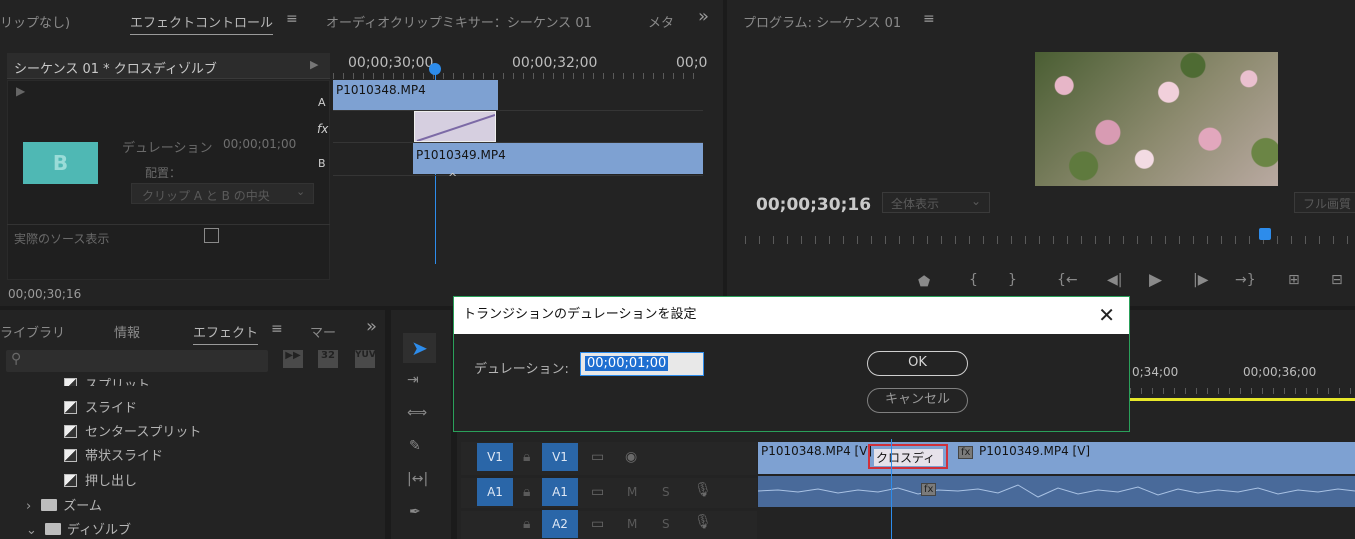 The width and height of the screenshot is (1355, 539). I want to click on tab-effect-controls: エフェクトコントロール, so click(202, 23).